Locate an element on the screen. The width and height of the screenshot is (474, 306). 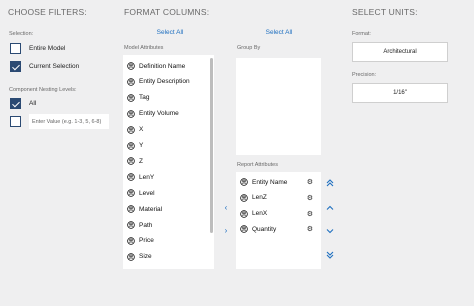
model-attribute-item: Y is located at coordinates (168, 146).